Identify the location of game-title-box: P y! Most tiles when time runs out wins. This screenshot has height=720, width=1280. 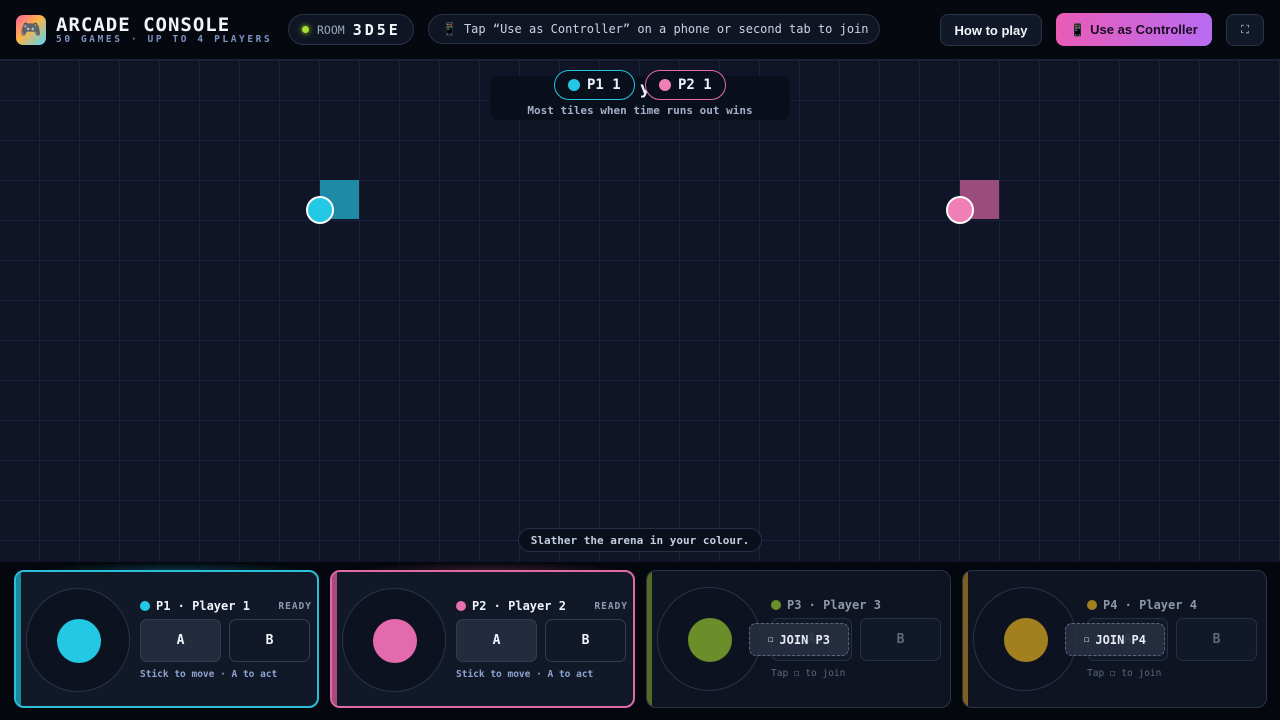
(640, 98).